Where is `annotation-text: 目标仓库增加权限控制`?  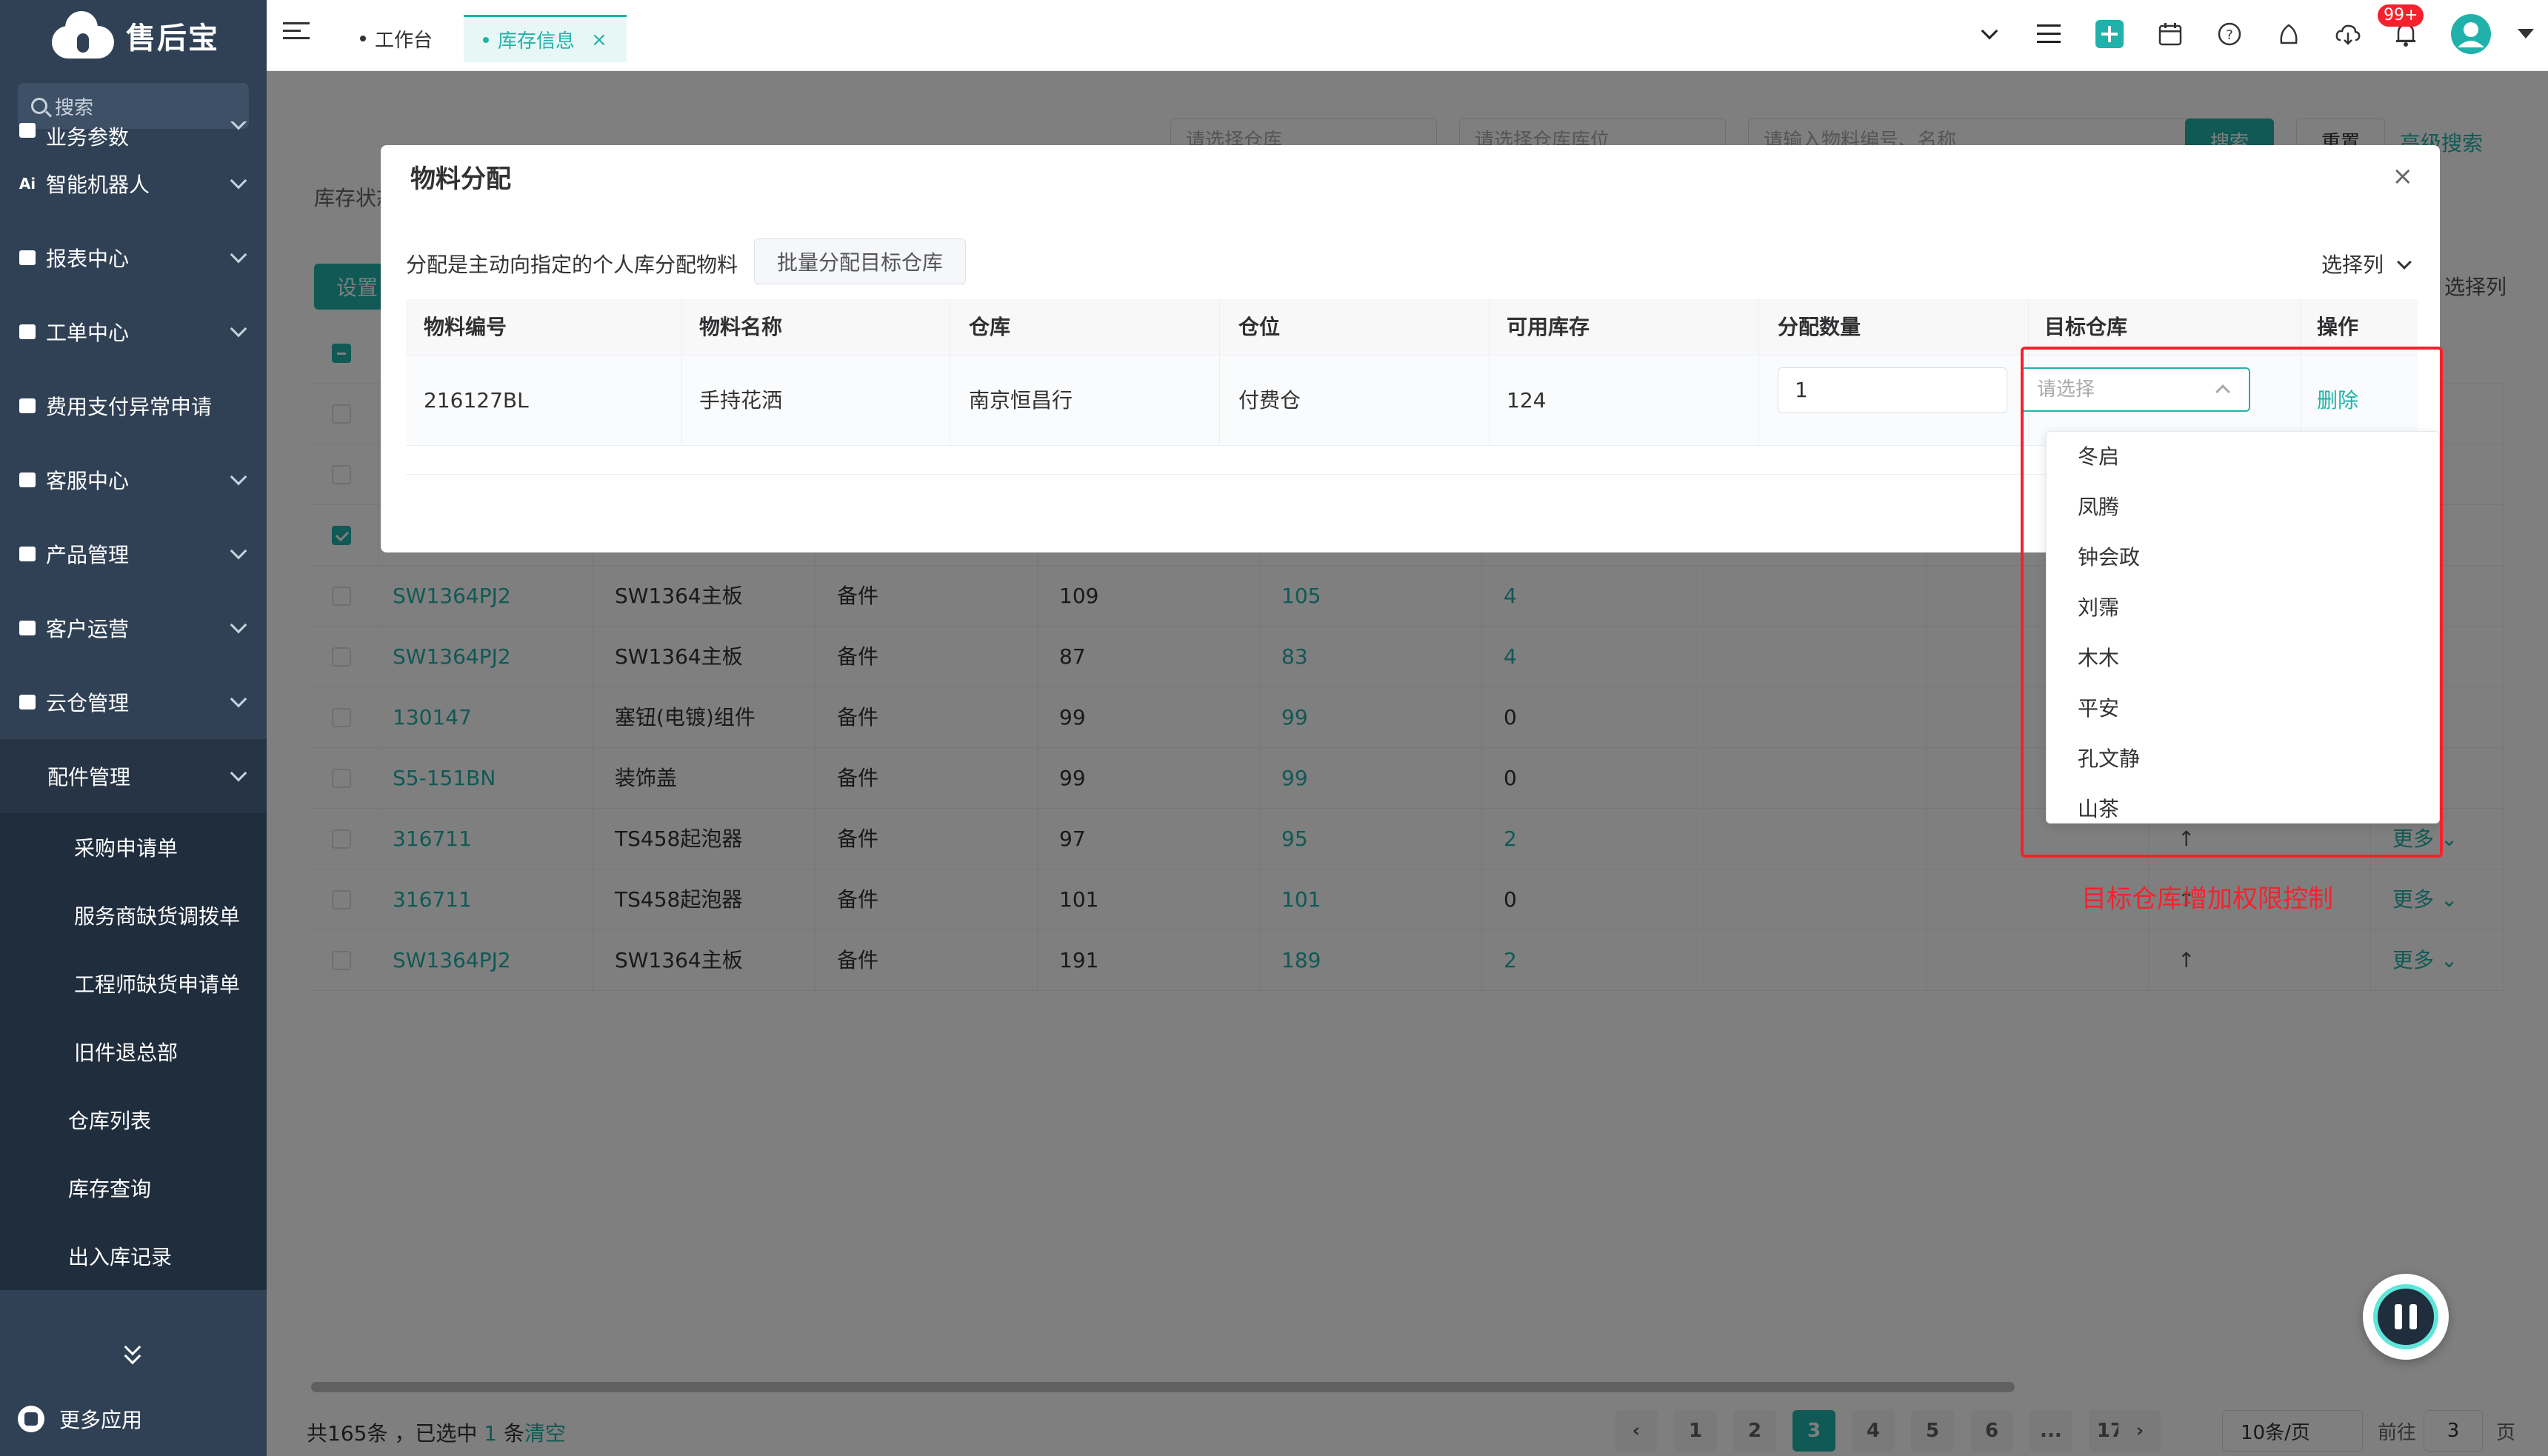
annotation-text: 目标仓库增加权限控制 is located at coordinates (2207, 899).